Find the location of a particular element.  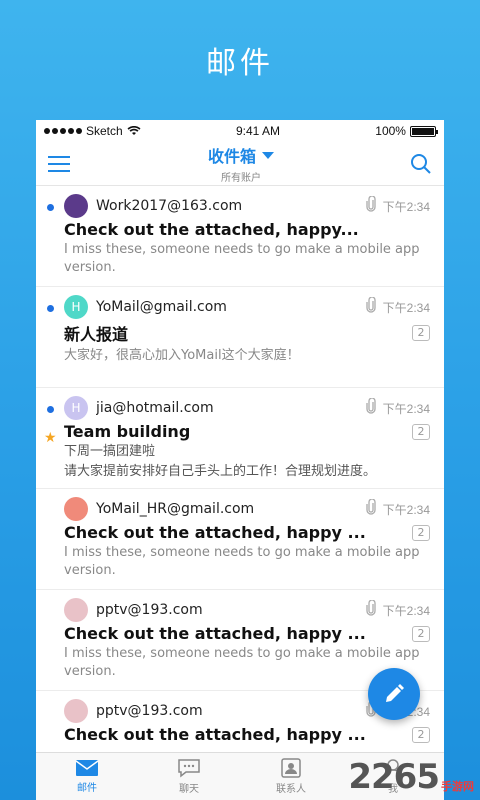

mail-sender: jia@hotmail.com is located at coordinates (155, 408).